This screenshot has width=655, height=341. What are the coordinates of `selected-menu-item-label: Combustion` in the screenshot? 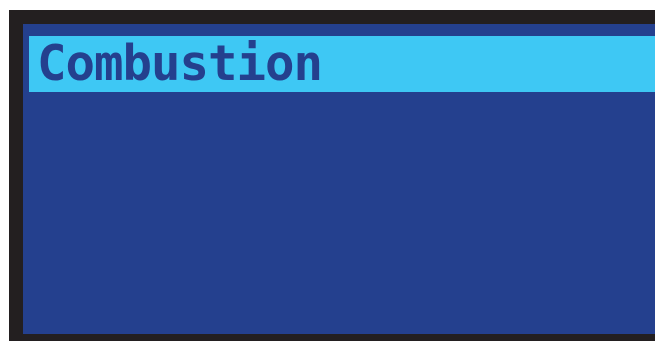 It's located at (180, 63).